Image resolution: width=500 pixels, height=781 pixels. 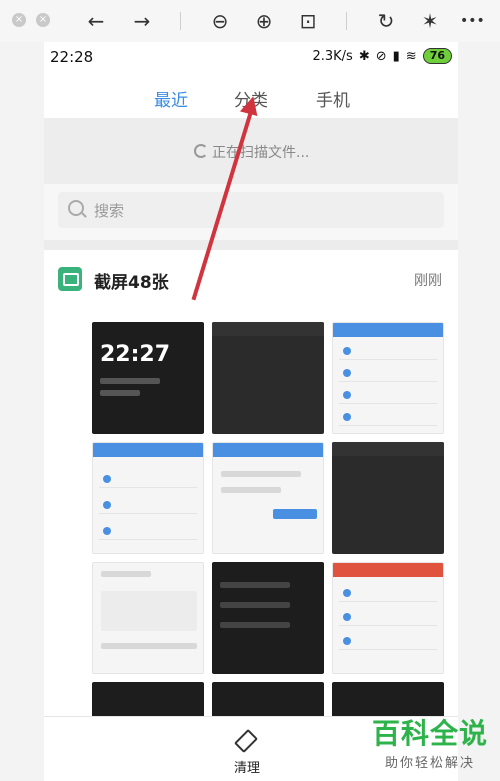 What do you see at coordinates (364, 56) in the screenshot?
I see `bluetooth-icon: ✱` at bounding box center [364, 56].